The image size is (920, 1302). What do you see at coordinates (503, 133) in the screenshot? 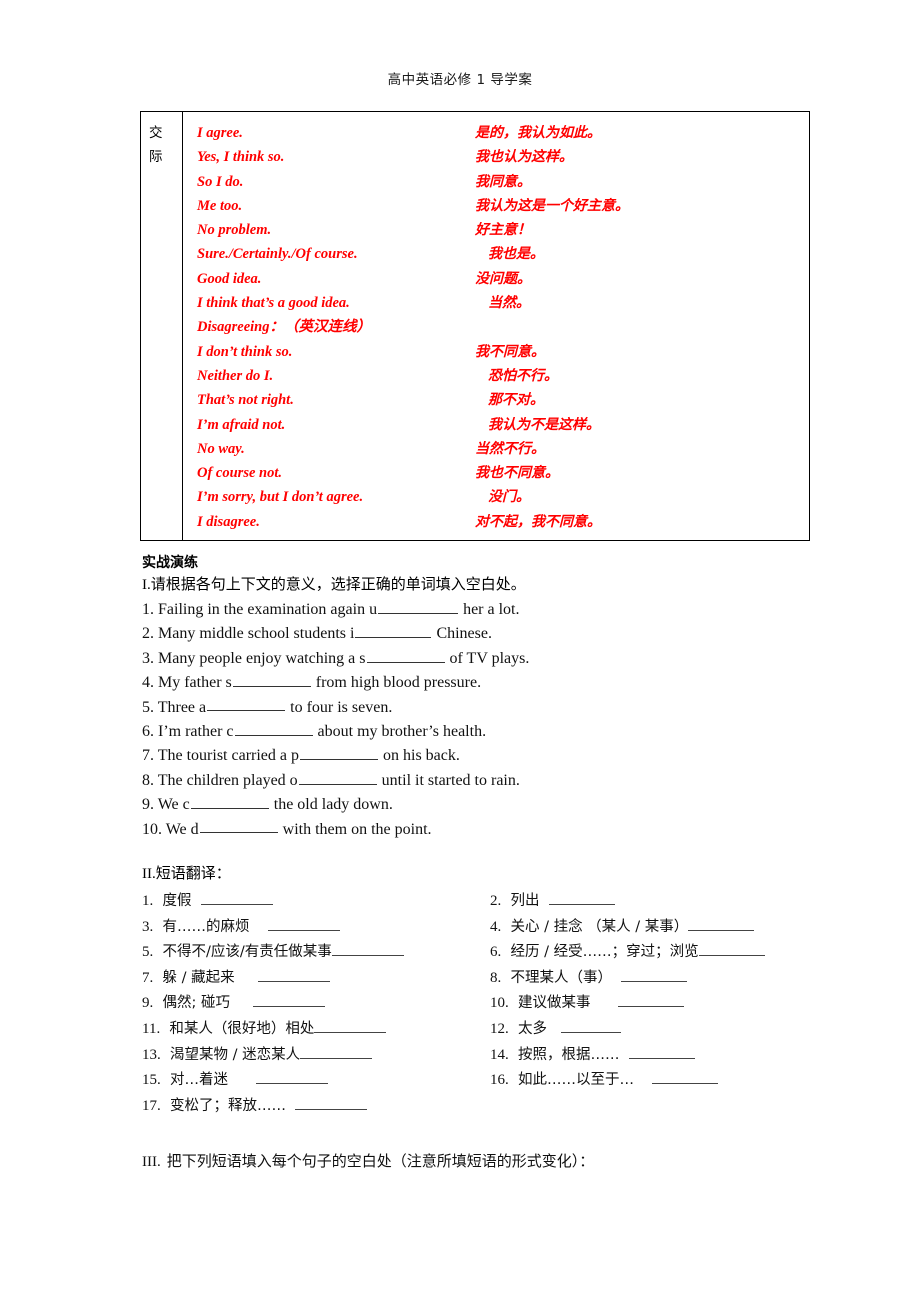
I see `communication-row: I agree. 是的，我认为如此。` at bounding box center [503, 133].